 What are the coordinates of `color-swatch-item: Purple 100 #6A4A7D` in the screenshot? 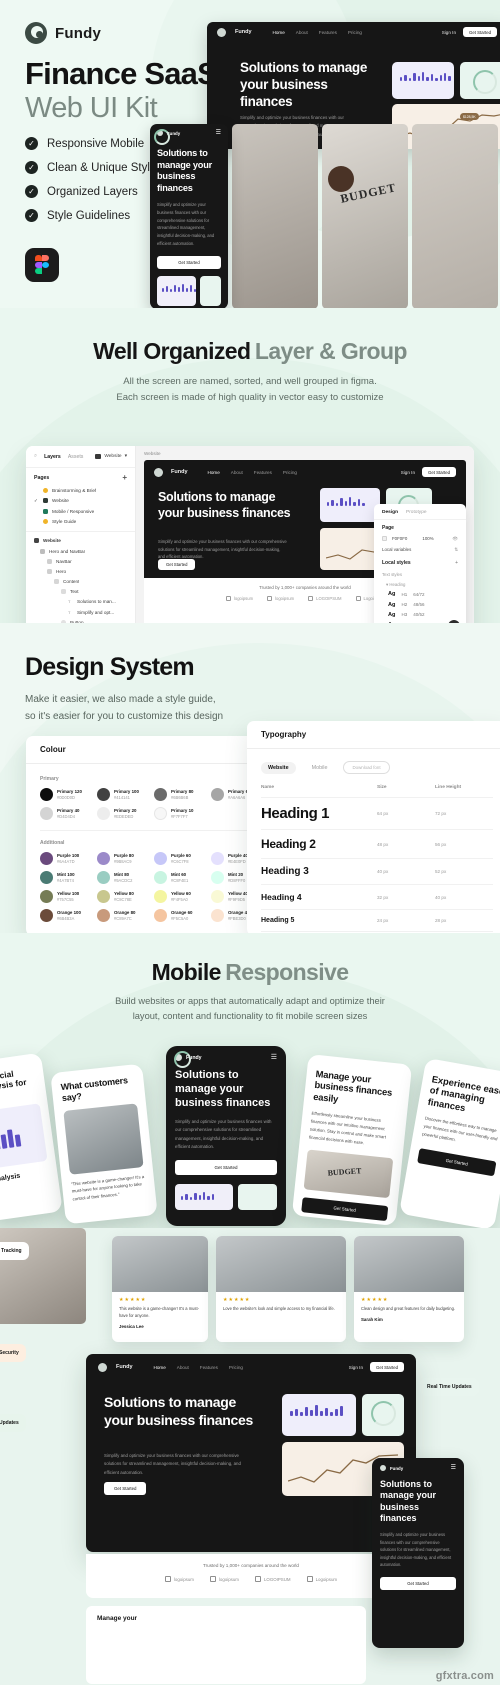 It's located at (66, 858).